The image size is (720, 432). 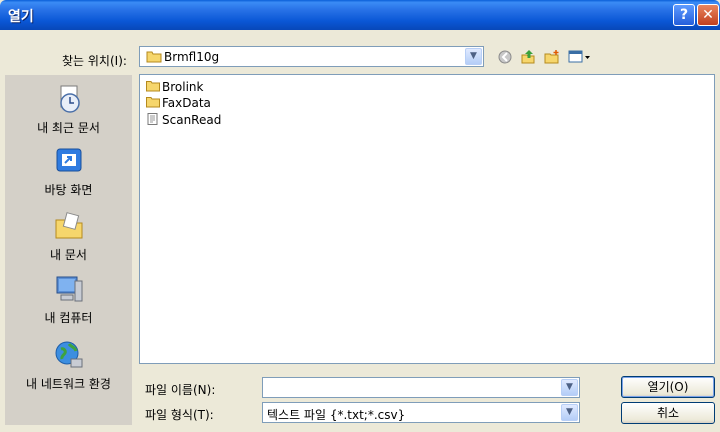 I want to click on place-desktop: 바탕 화면, so click(x=68, y=171).